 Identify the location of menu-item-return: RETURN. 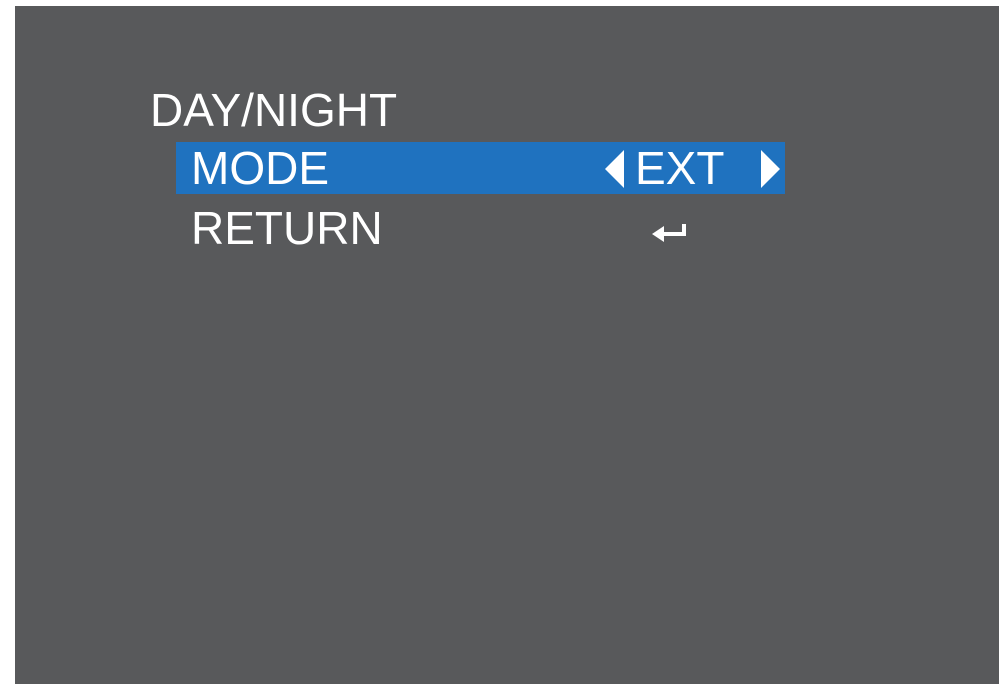
(480, 228).